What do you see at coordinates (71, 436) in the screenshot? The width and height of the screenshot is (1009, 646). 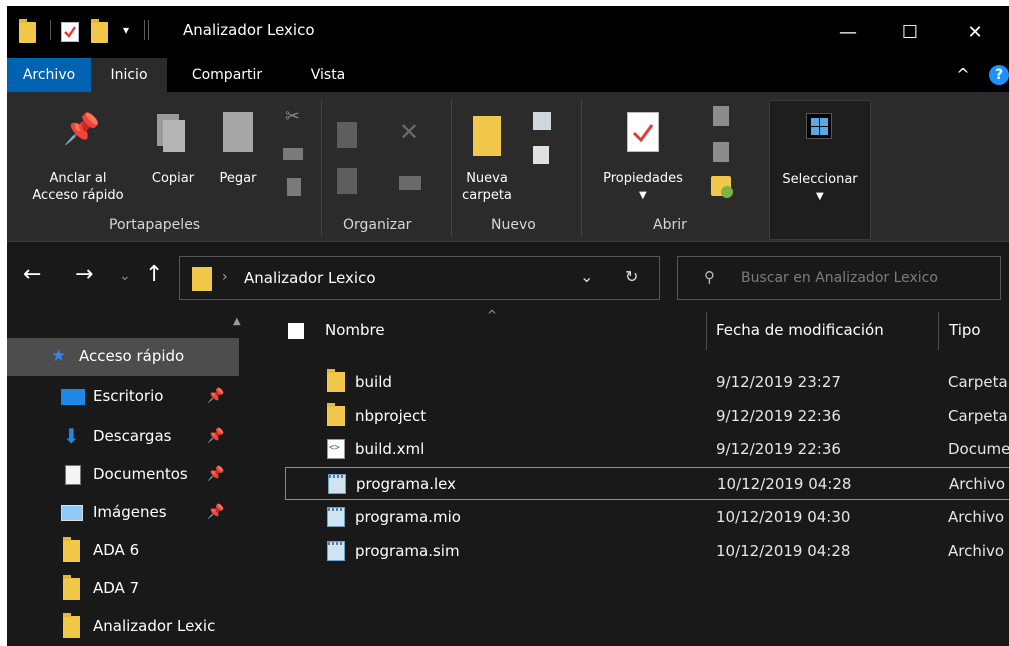 I see `download-icon: ⬇` at bounding box center [71, 436].